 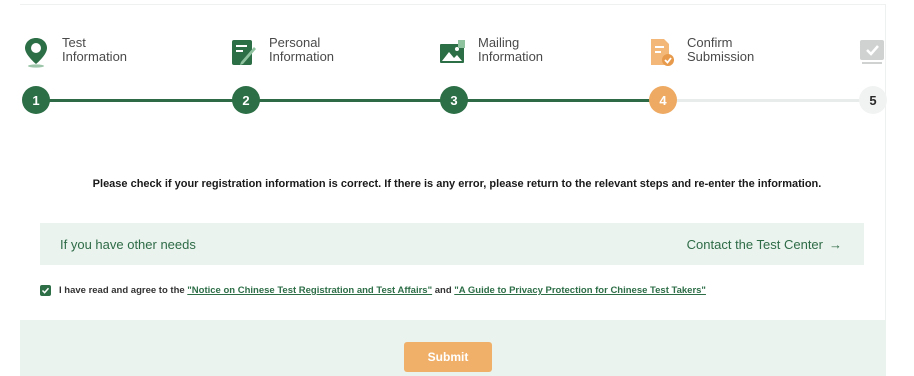 I want to click on document-check-icon, so click(x=662, y=52).